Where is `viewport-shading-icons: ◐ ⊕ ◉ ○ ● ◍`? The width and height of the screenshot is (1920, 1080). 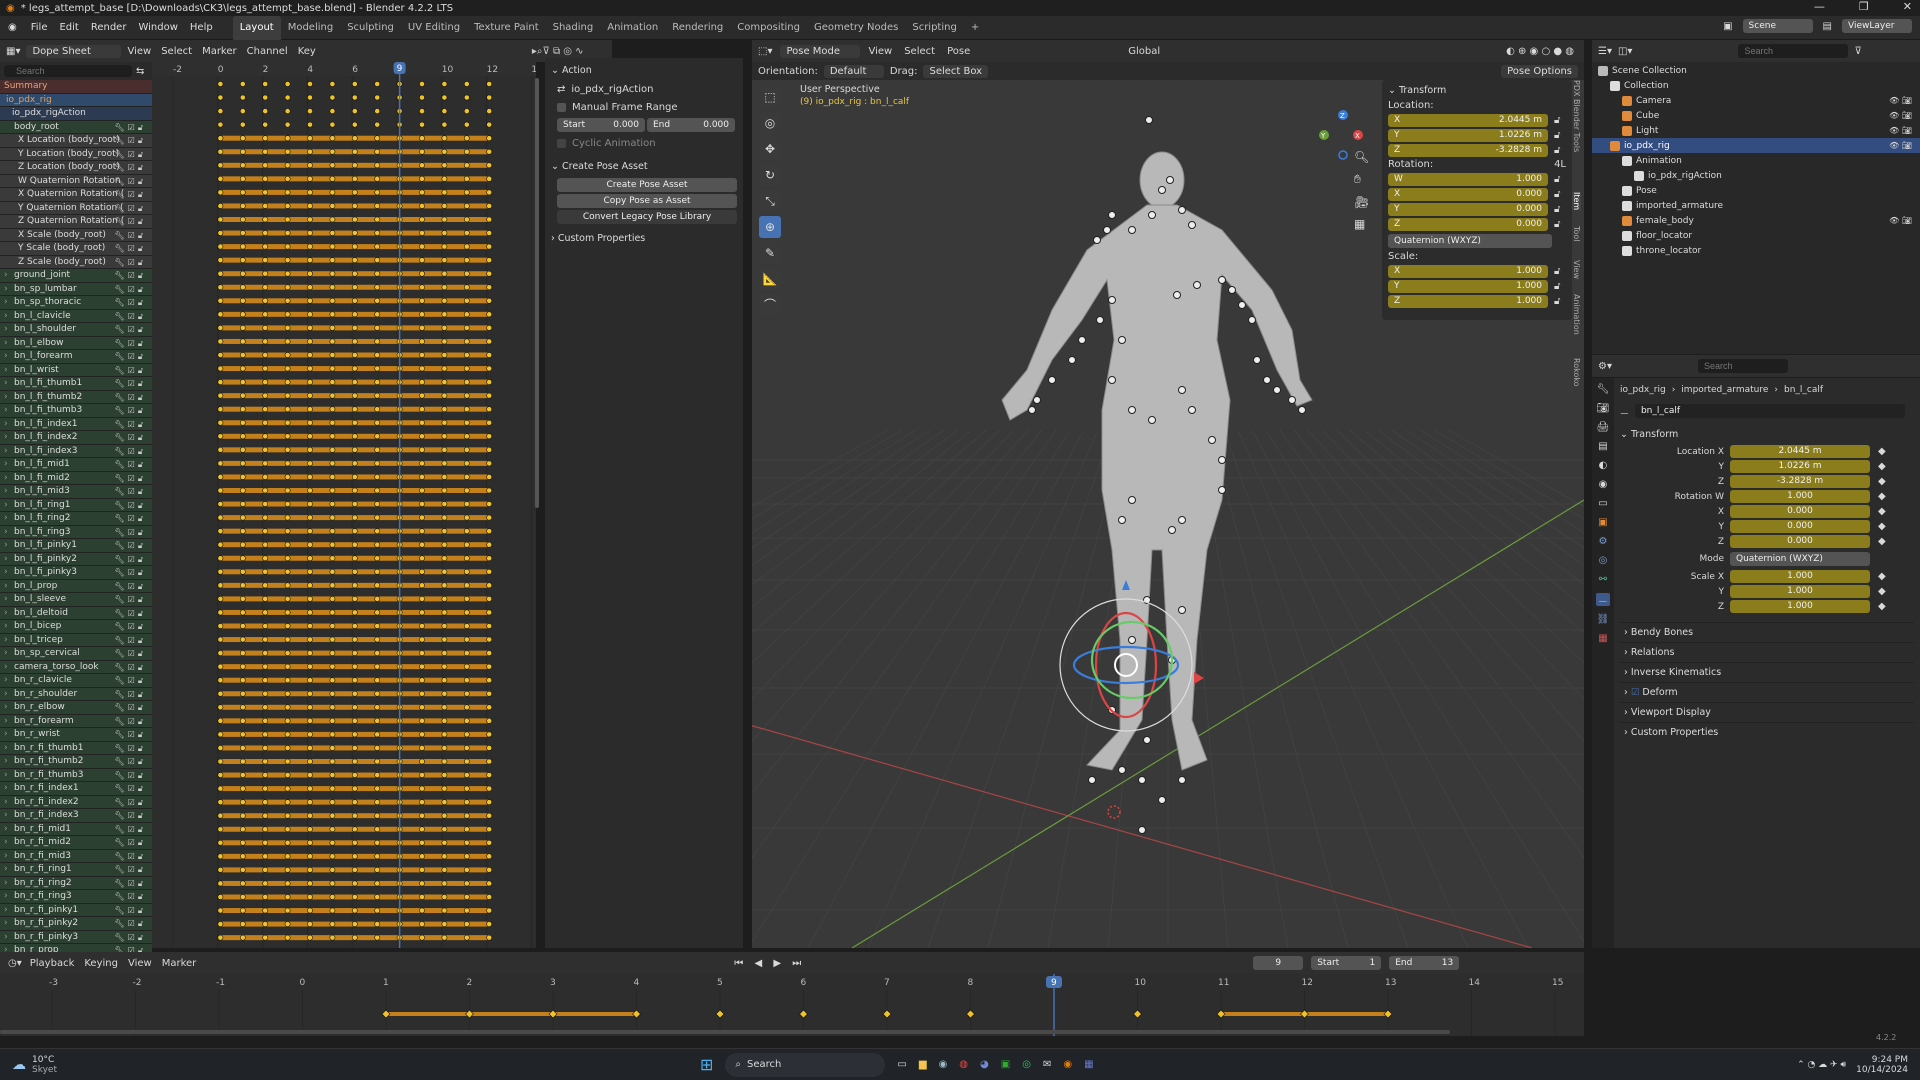 viewport-shading-icons: ◐ ⊕ ◉ ○ ● ◍ is located at coordinates (1540, 51).